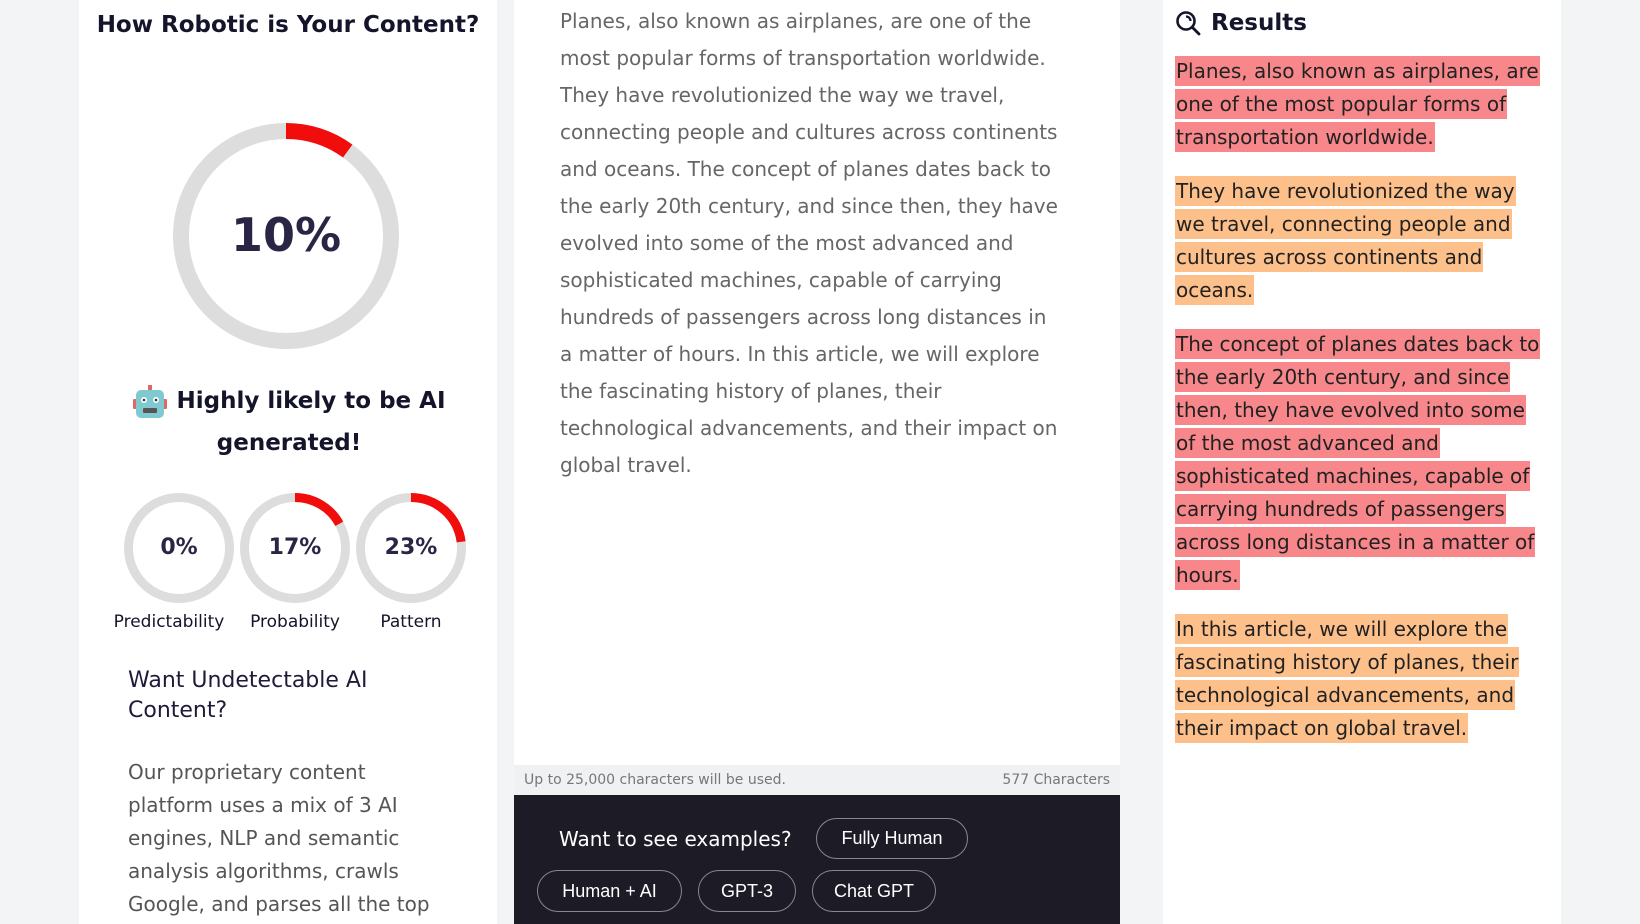 The height and width of the screenshot is (924, 1640). Describe the element at coordinates (655, 780) in the screenshot. I see `character-limit-note: Up to 25,000 characters will be used.` at that location.